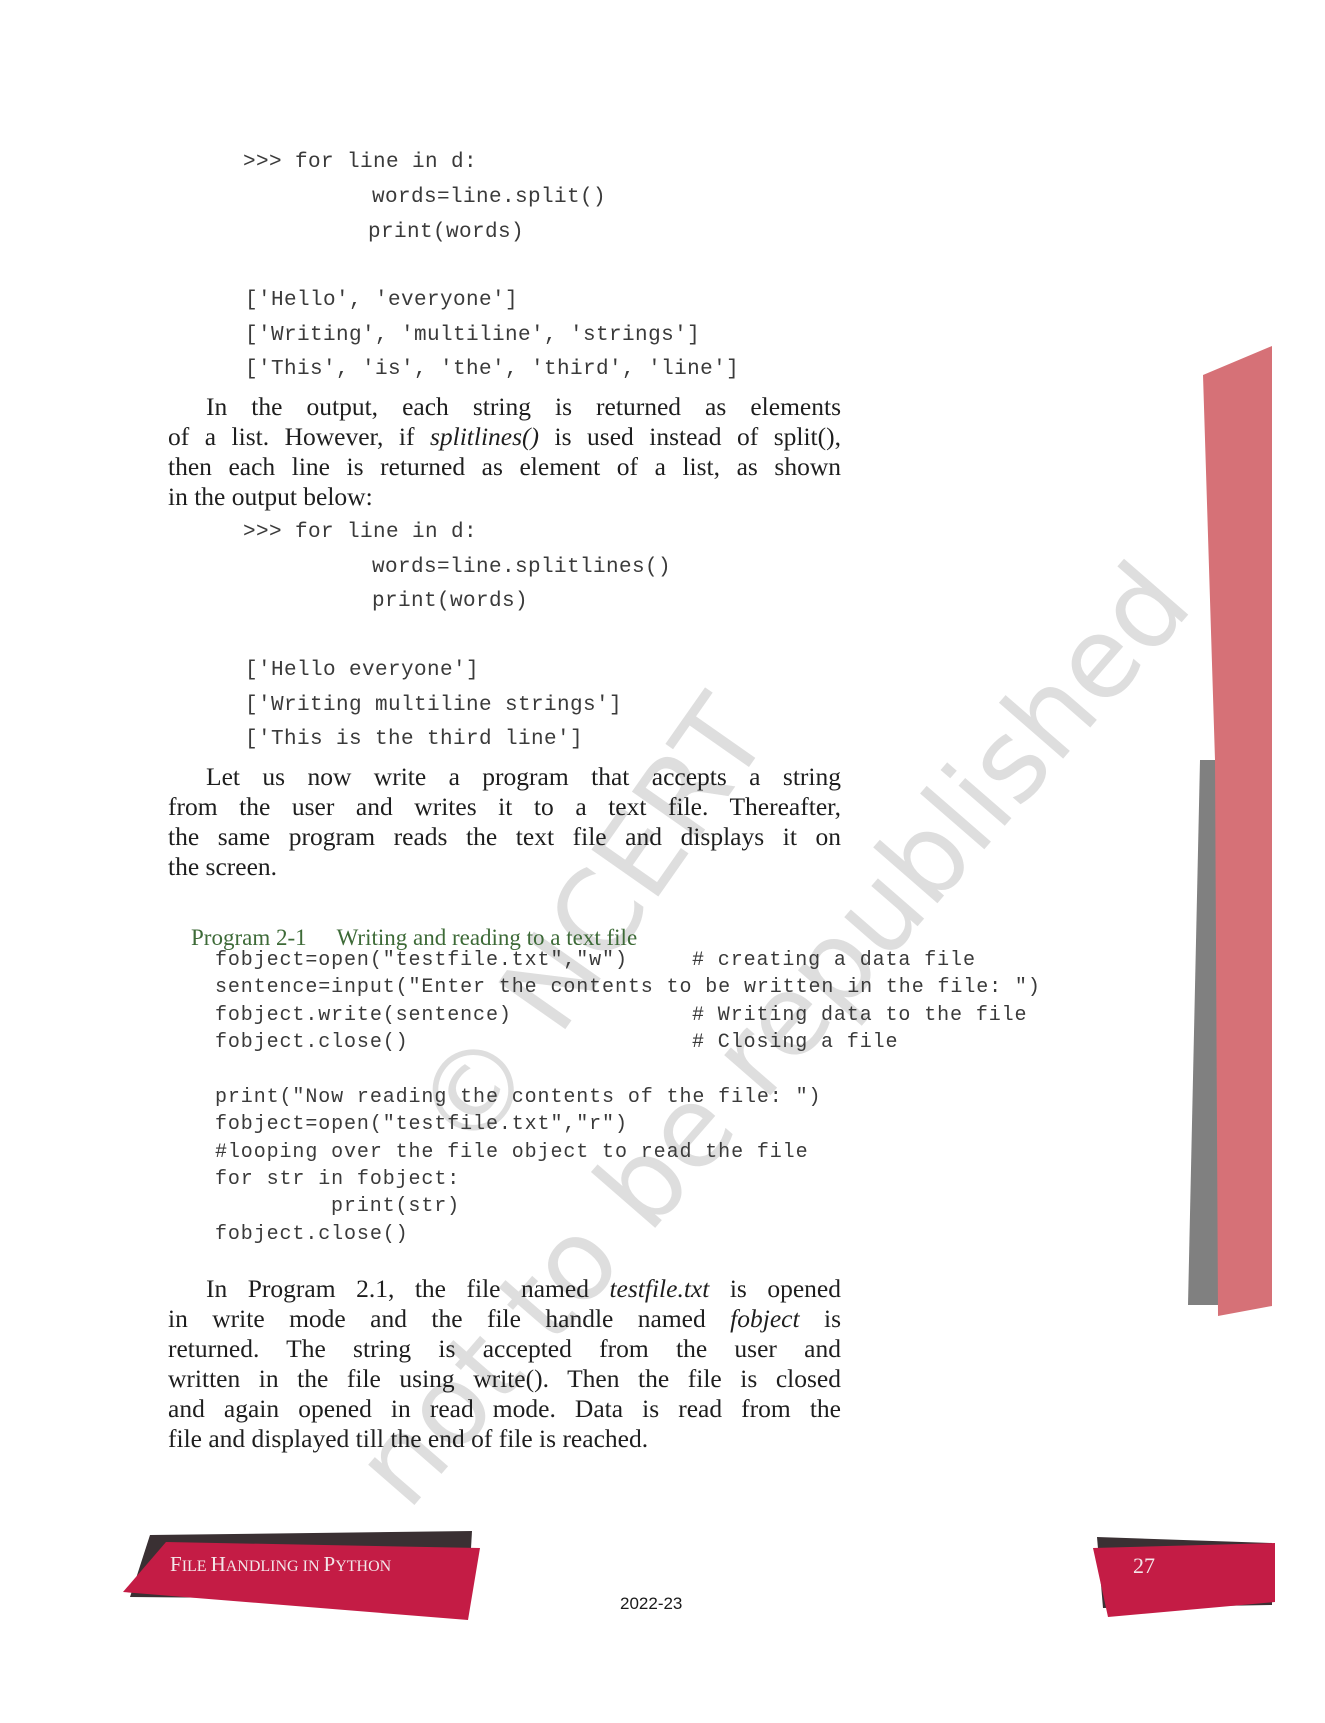  What do you see at coordinates (484, 436) in the screenshot?
I see `emphasis-splitlines: splitlines()` at bounding box center [484, 436].